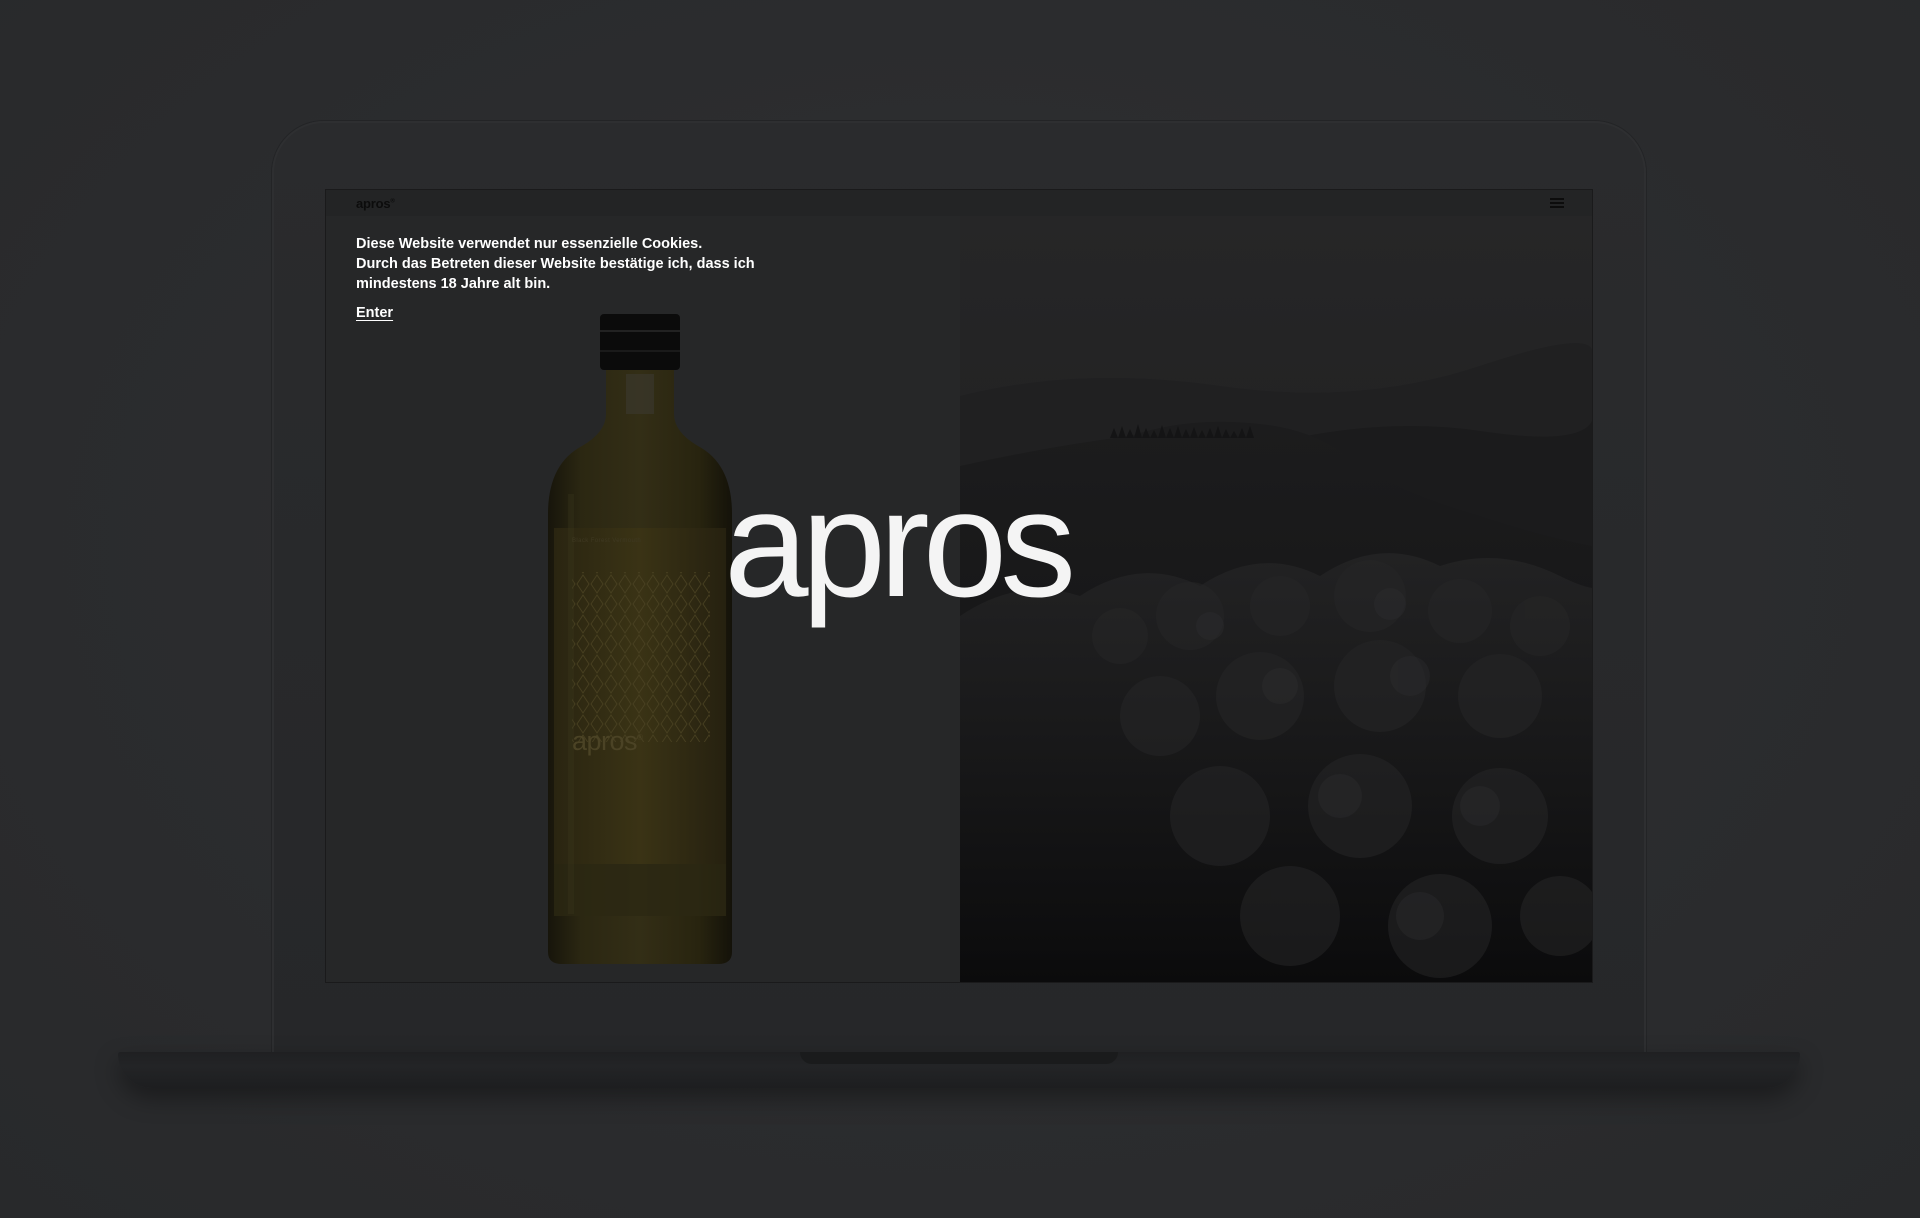 The width and height of the screenshot is (1920, 1218). I want to click on hamburger-menu-icon, so click(1557, 203).